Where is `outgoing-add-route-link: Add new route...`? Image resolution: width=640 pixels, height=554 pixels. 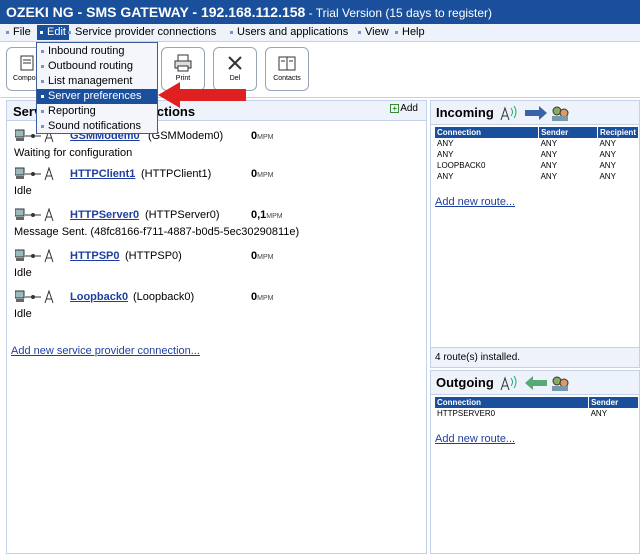 outgoing-add-route-link: Add new route... is located at coordinates (475, 439).